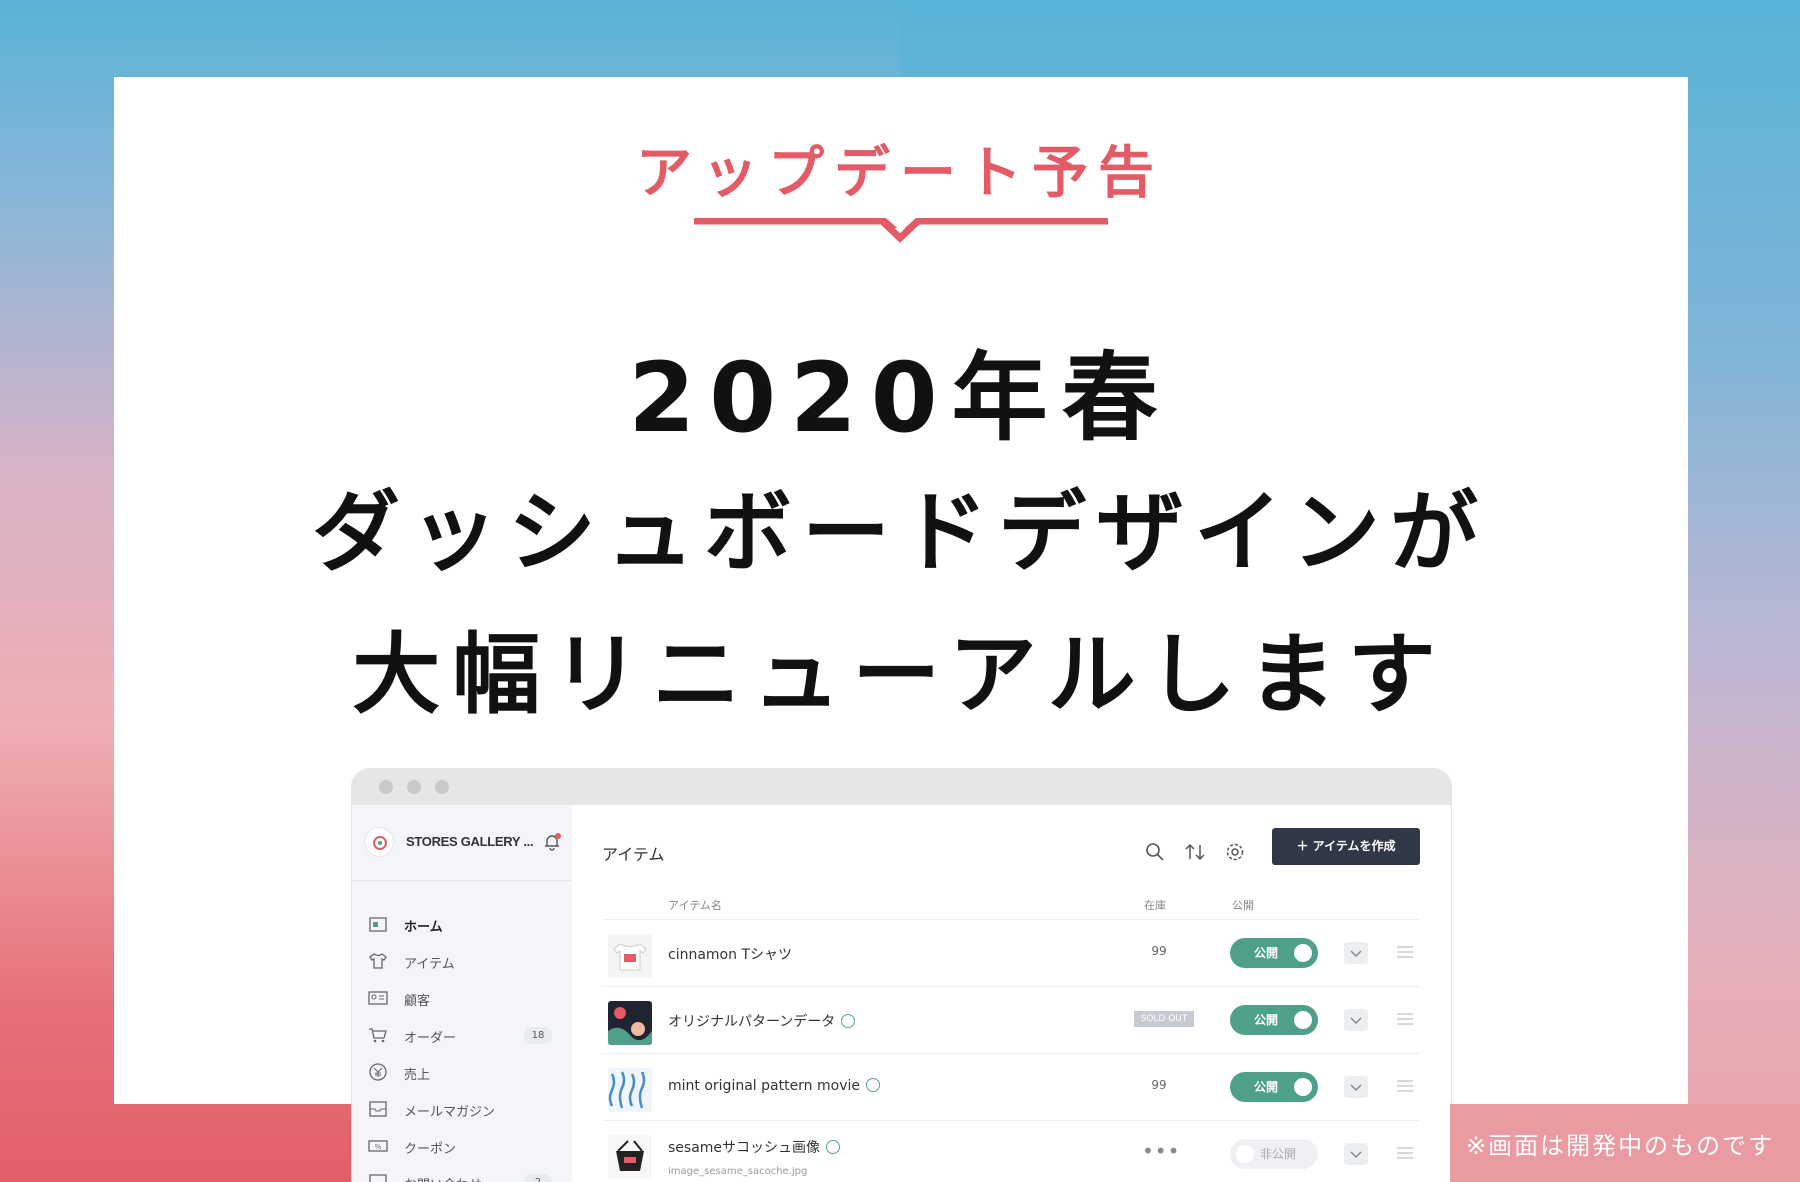 The width and height of the screenshot is (1800, 1182). What do you see at coordinates (1011, 1086) in the screenshot?
I see `table-row: mint original pattern movie 99 公開` at bounding box center [1011, 1086].